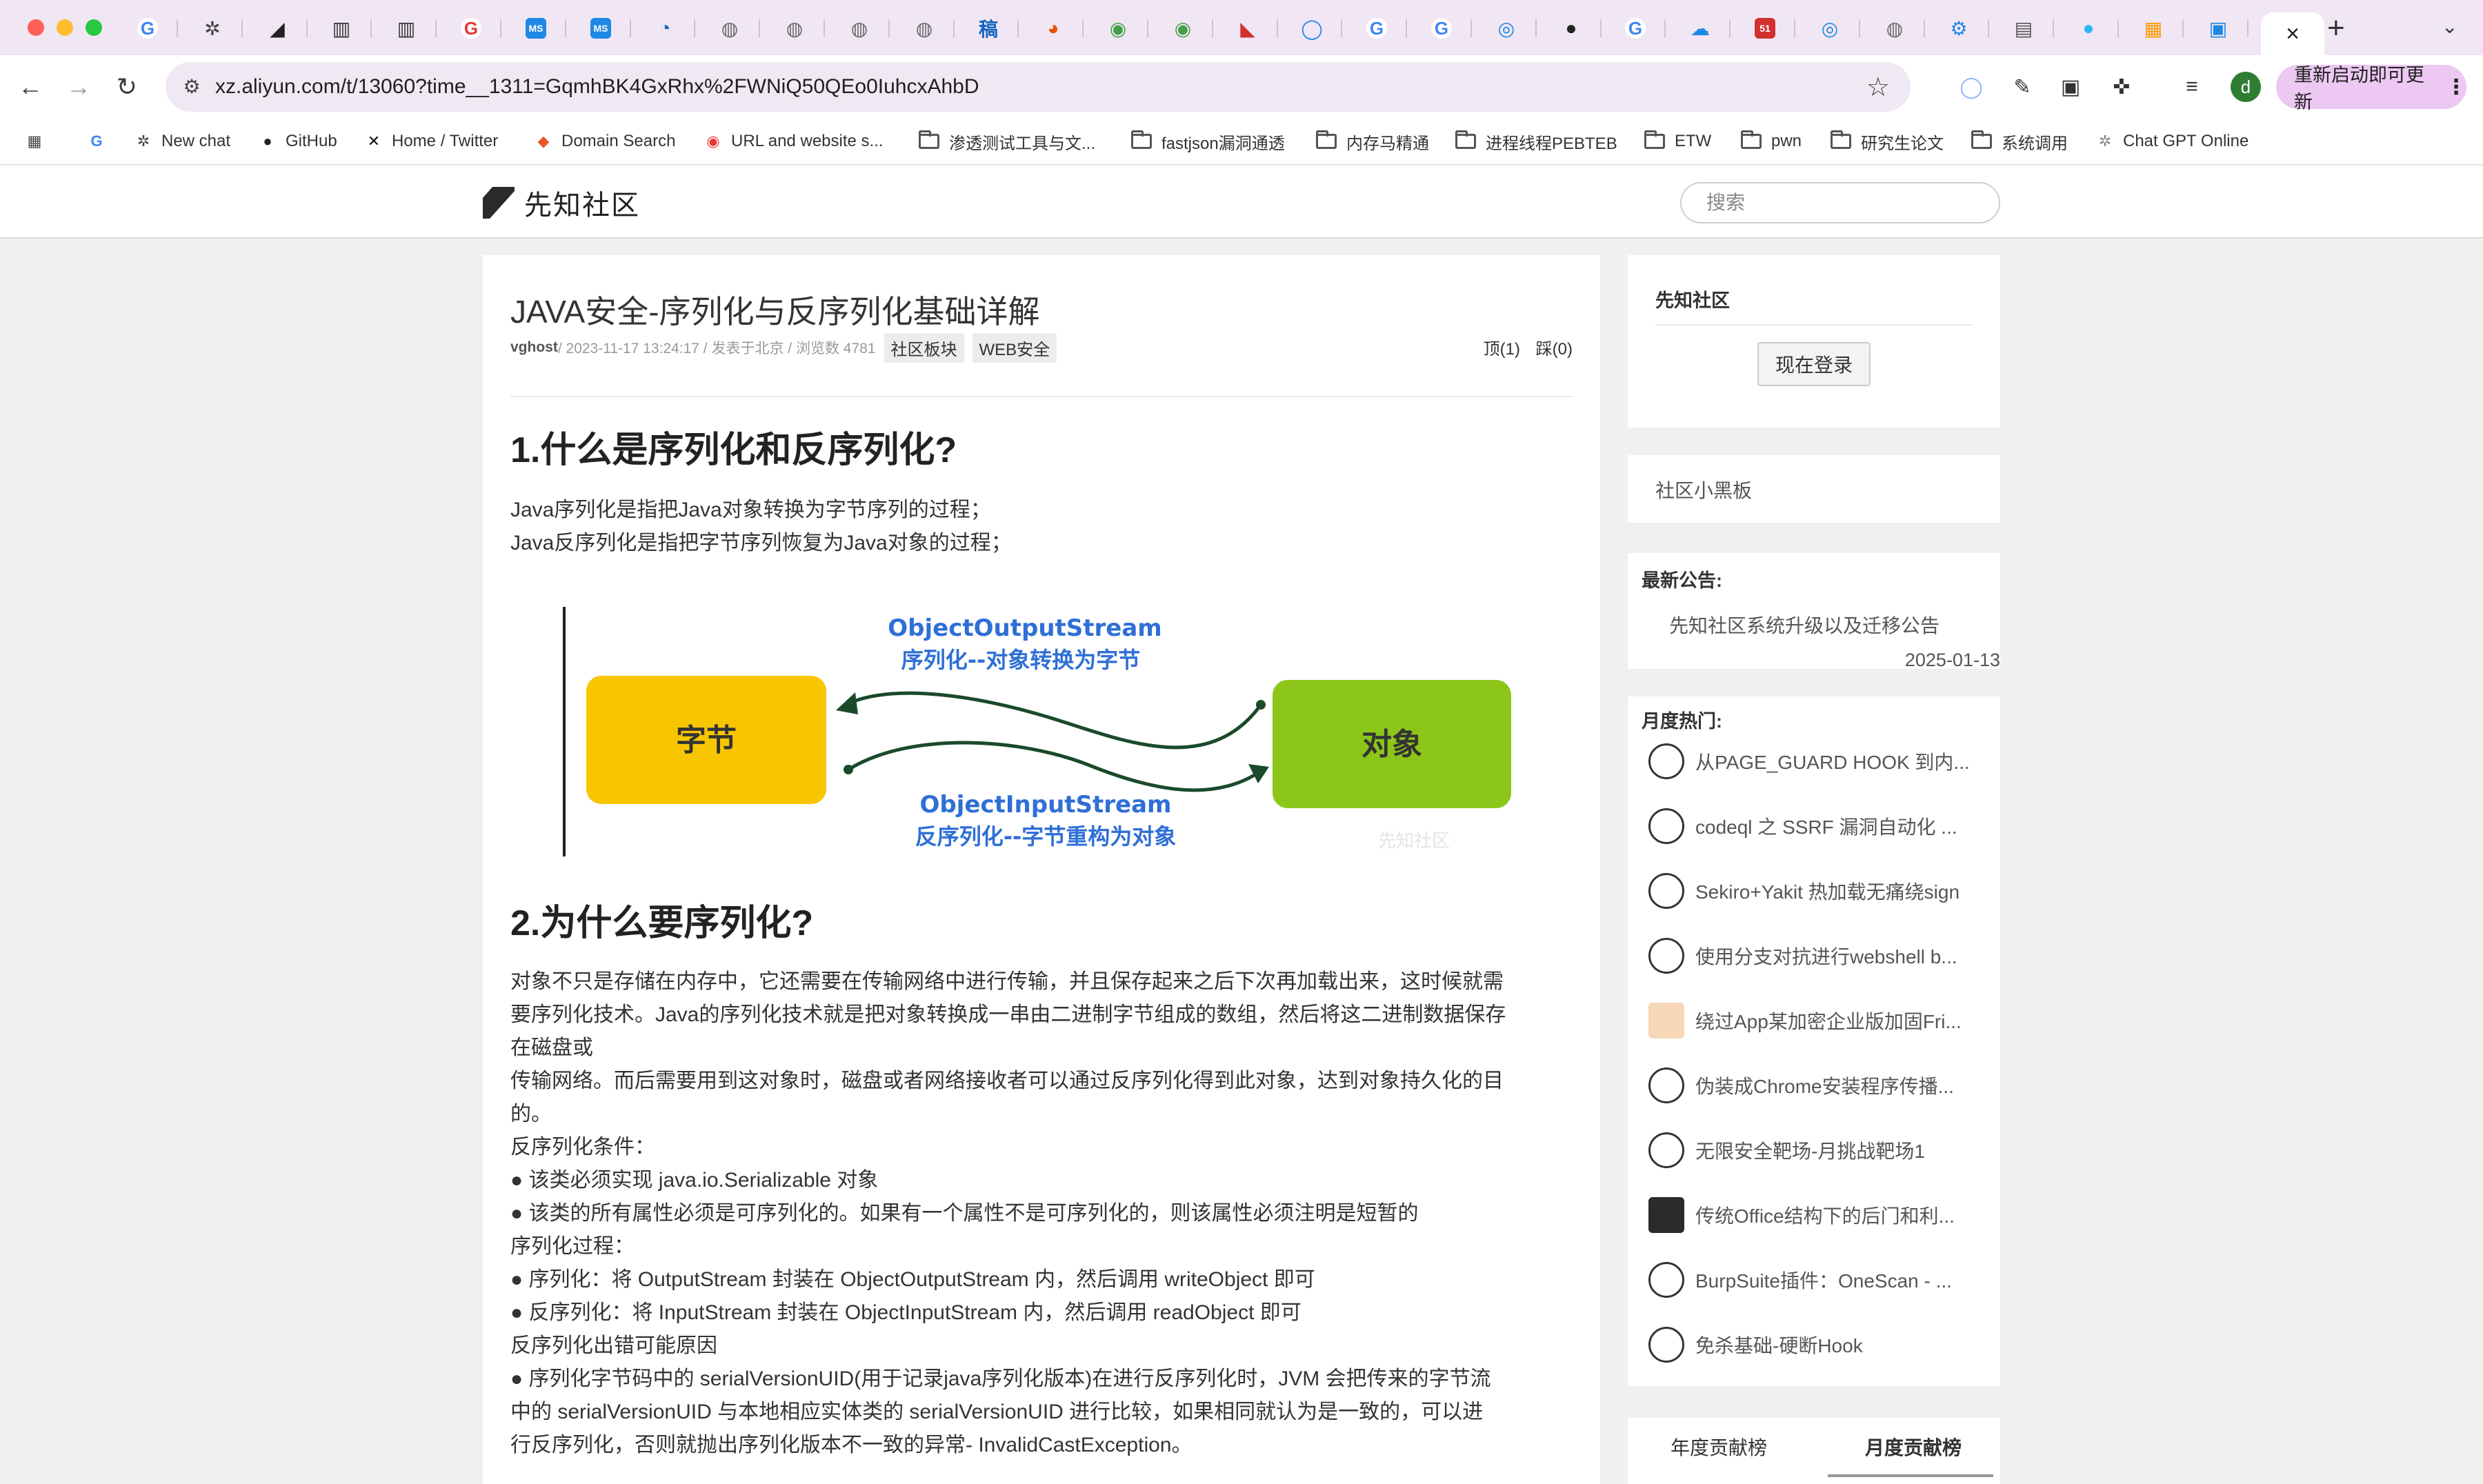 Image resolution: width=2483 pixels, height=1484 pixels. I want to click on extension-icon: ✎, so click(2022, 87).